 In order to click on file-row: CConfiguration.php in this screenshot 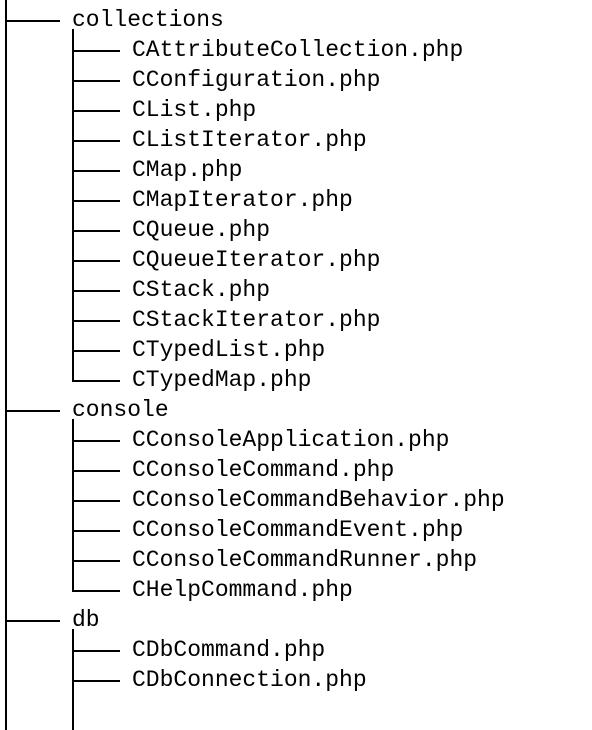, I will do `click(296, 80)`.